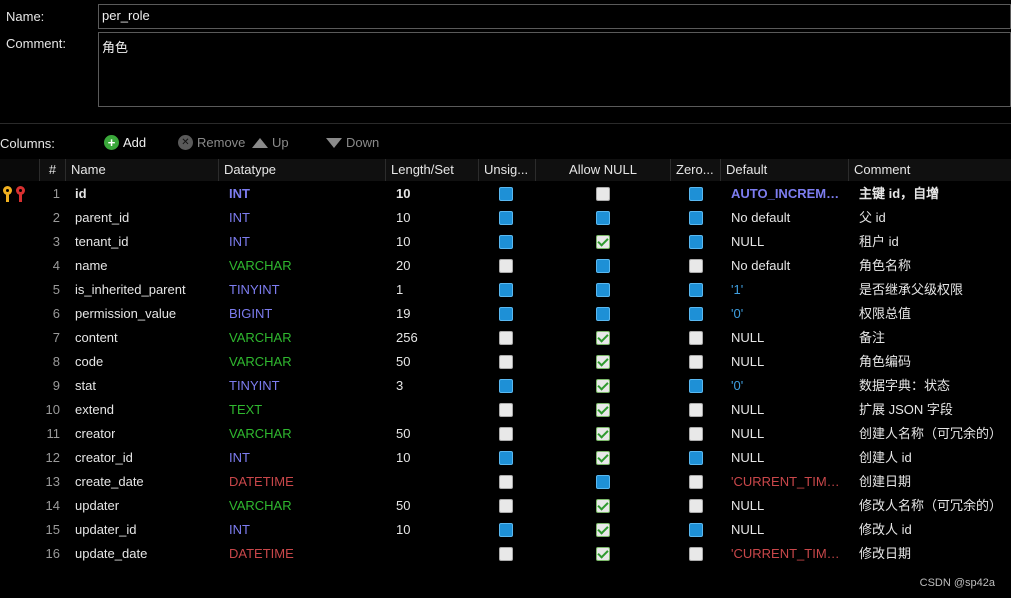 The height and width of the screenshot is (598, 1011). Describe the element at coordinates (403, 266) in the screenshot. I see `length-cell: 20` at that location.